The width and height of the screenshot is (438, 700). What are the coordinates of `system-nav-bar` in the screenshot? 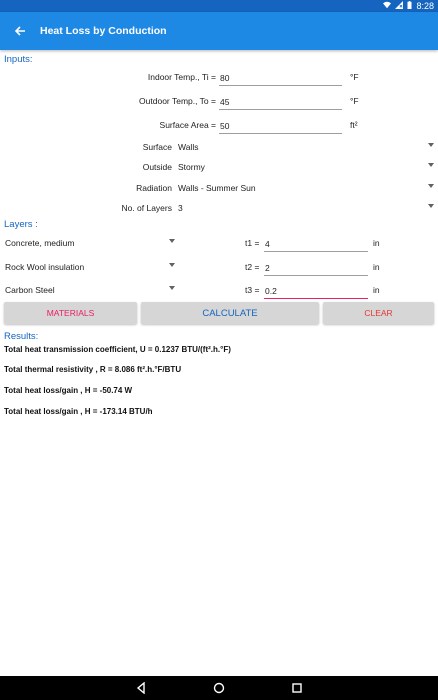 It's located at (219, 688).